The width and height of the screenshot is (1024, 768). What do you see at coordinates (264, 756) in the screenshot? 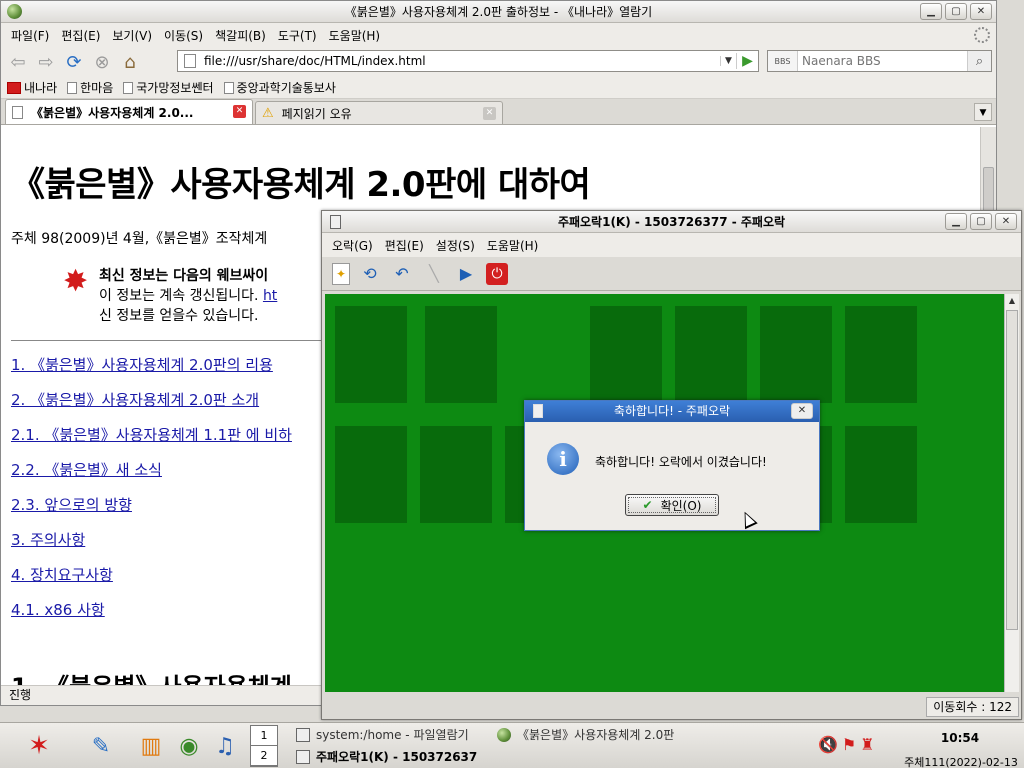
I see `desktop-2: 2` at bounding box center [264, 756].